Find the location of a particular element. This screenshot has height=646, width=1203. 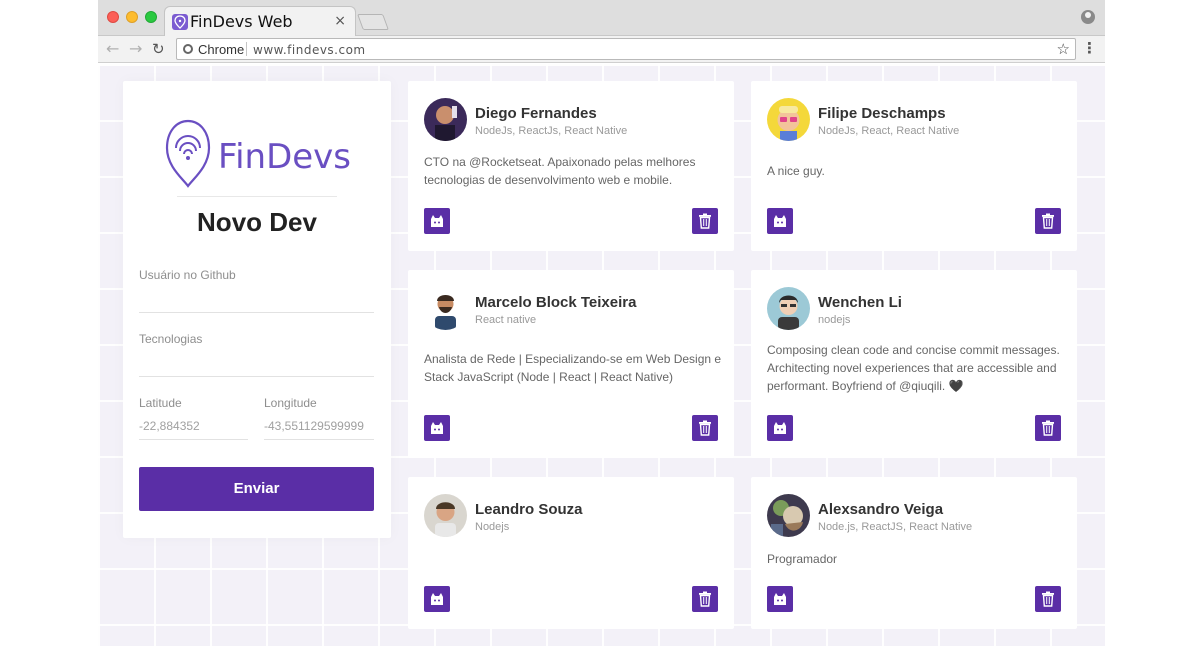

browser-toolbar: ← → ↻ Chrome www.findevs.com ☆ ⋮ is located at coordinates (601, 49).